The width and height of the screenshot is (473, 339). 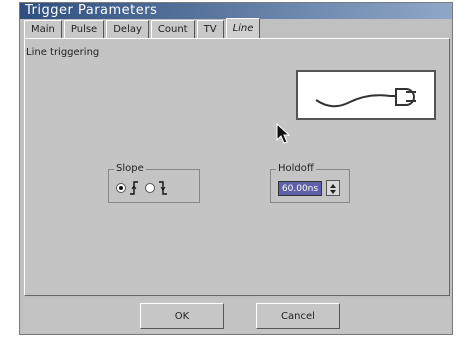 What do you see at coordinates (91, 10) in the screenshot?
I see `window-title: Trigger Parameters` at bounding box center [91, 10].